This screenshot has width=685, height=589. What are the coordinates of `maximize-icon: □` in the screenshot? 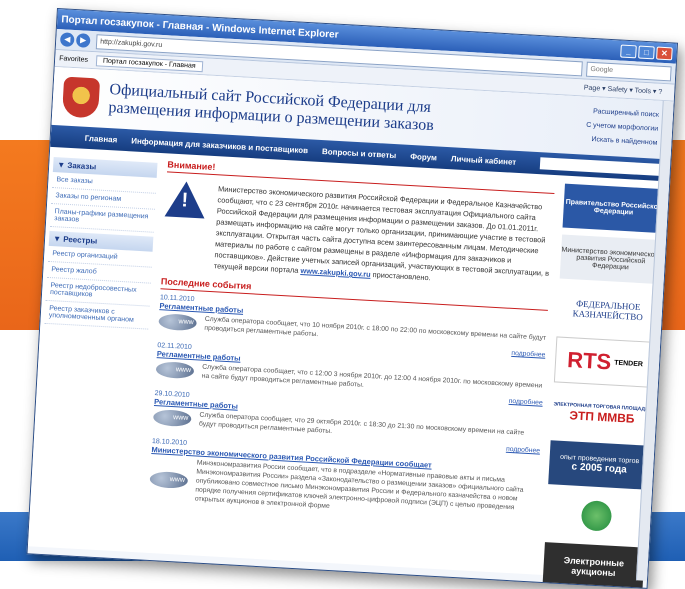 It's located at (646, 52).